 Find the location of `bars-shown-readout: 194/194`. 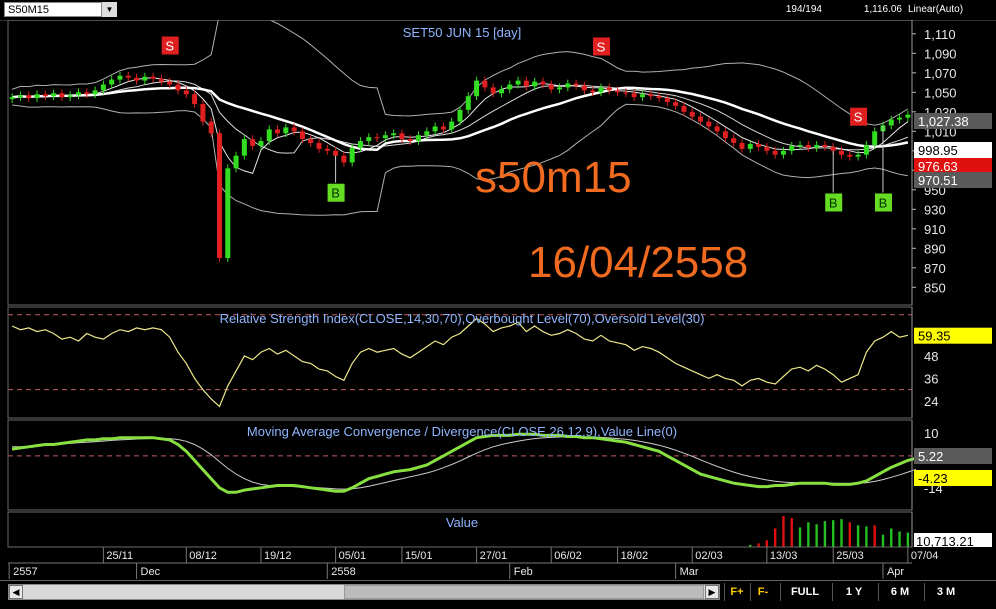

bars-shown-readout: 194/194 is located at coordinates (803, 9).